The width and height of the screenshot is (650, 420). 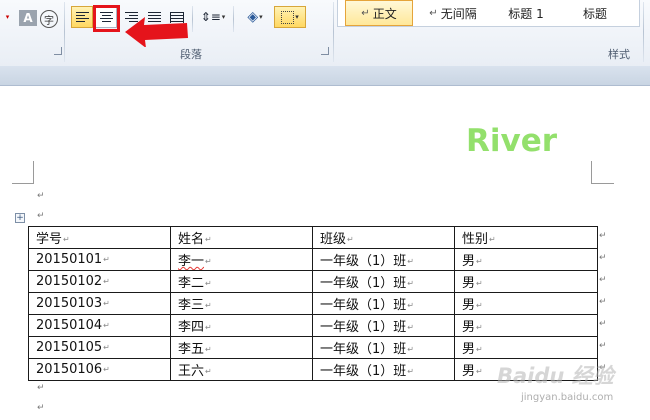 I want to click on line-spacing-button: ⇕≡ ▾, so click(x=213, y=17).